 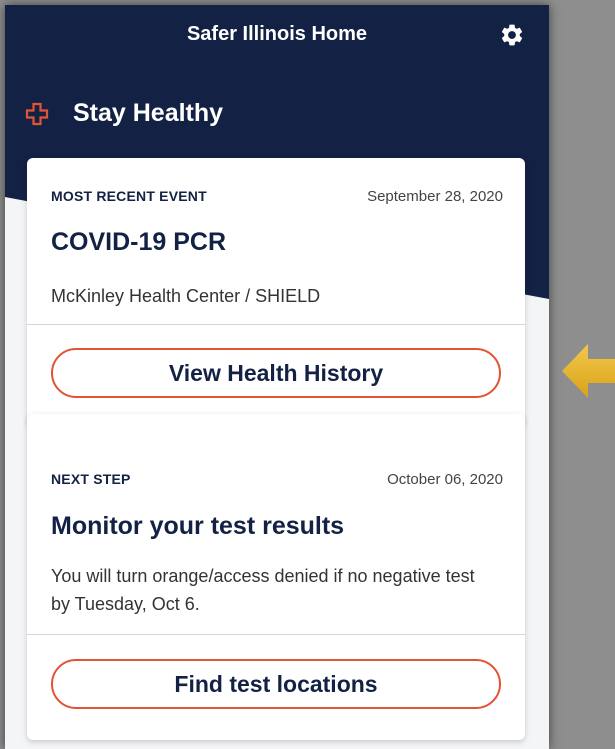 What do you see at coordinates (276, 373) in the screenshot?
I see `view-health-history-button: View Health History` at bounding box center [276, 373].